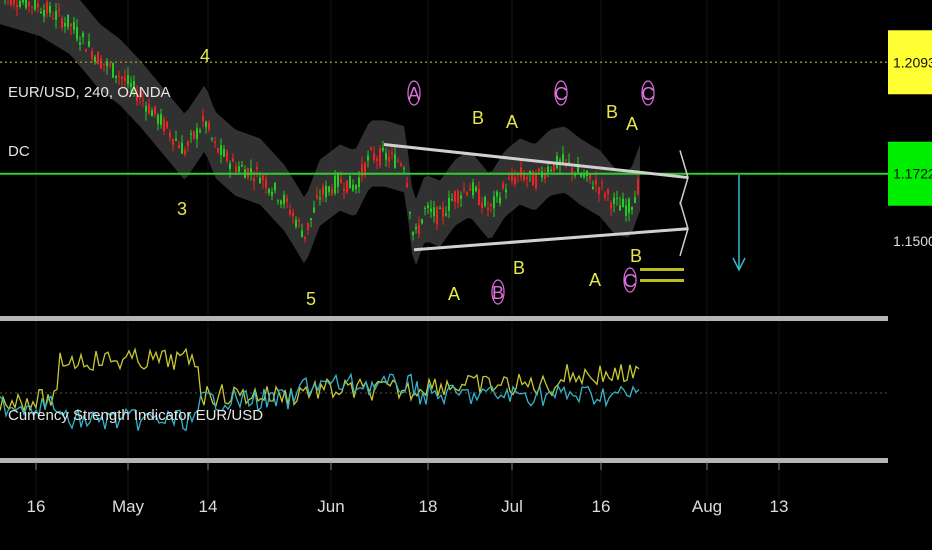 This screenshot has height=550, width=932. Describe the element at coordinates (444, 460) in the screenshot. I see `pane-separator-bottom` at that location.